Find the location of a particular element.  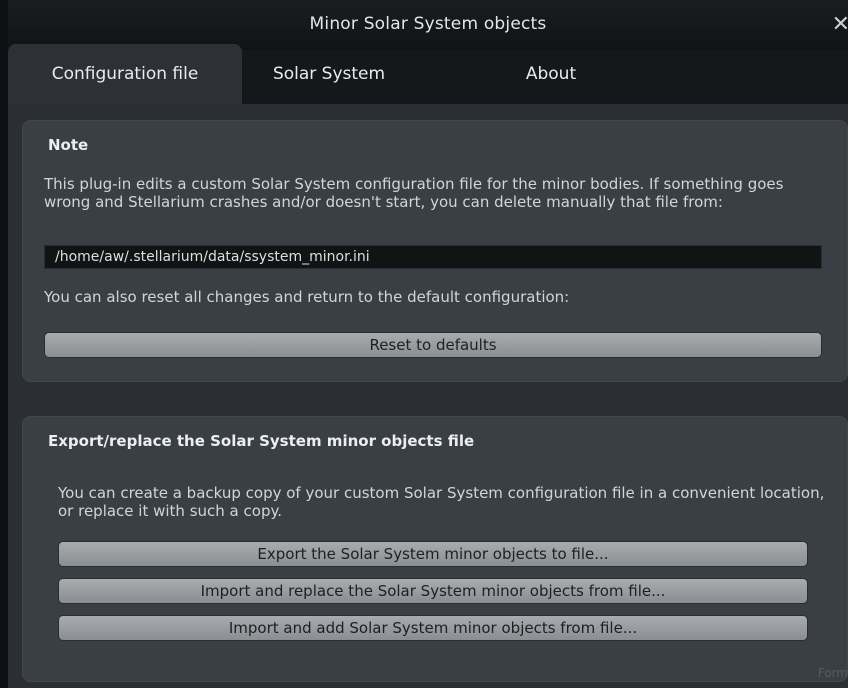

reset-to-defaults-button: Reset to defaults is located at coordinates (433, 345).